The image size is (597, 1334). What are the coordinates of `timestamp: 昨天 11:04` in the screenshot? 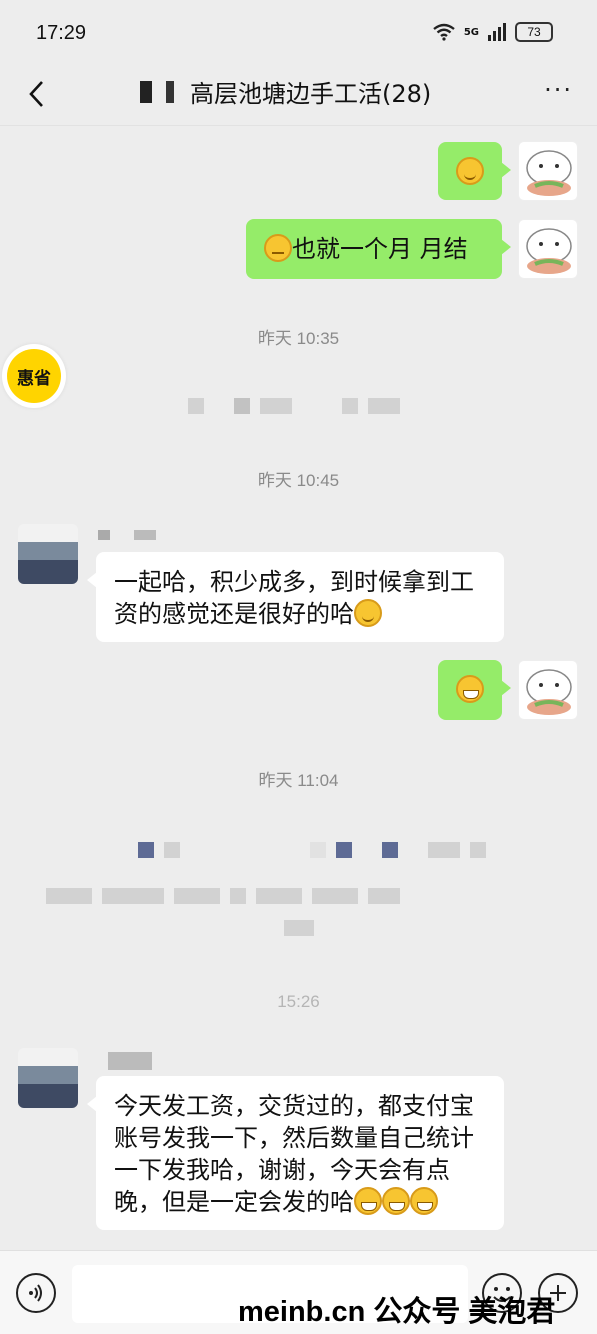 It's located at (298, 780).